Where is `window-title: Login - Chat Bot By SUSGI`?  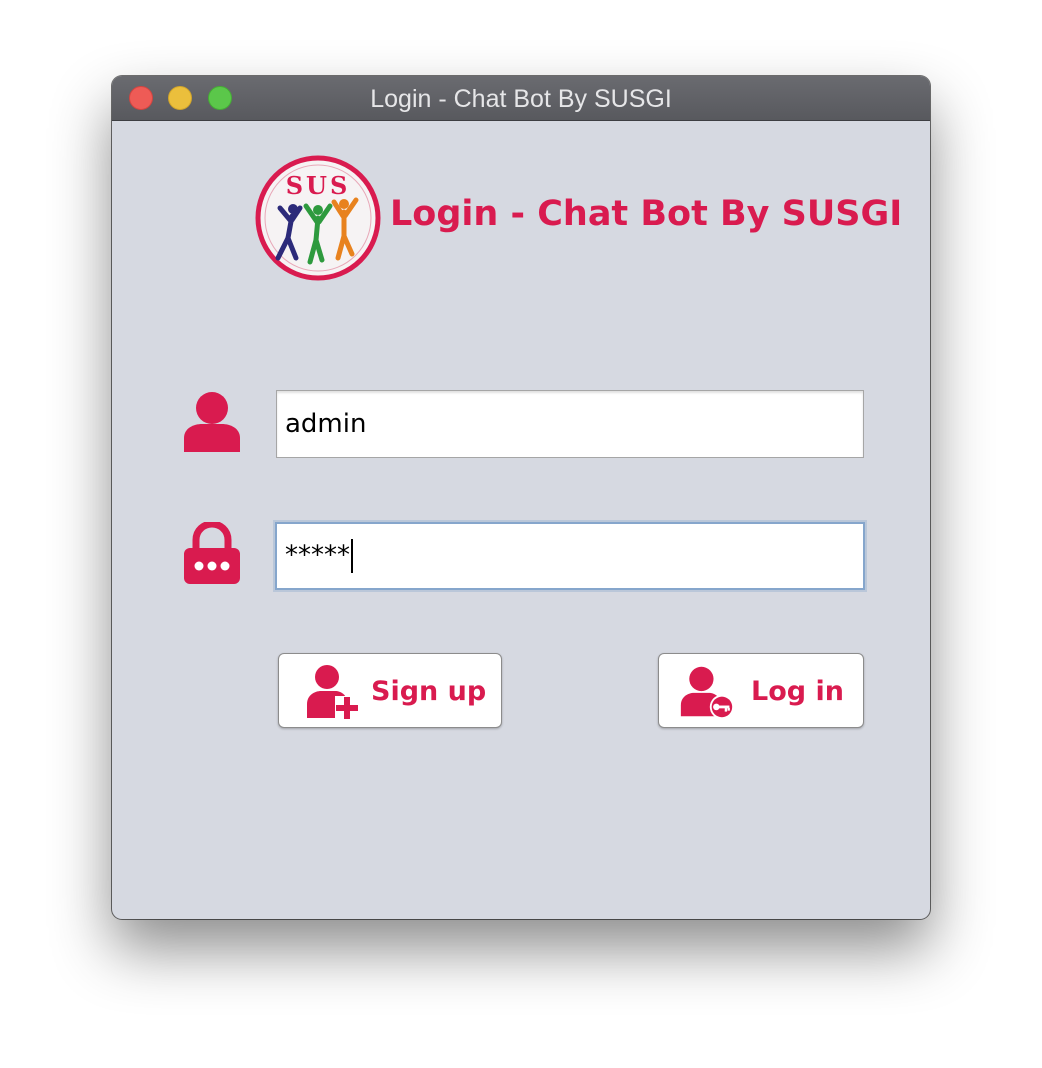
window-title: Login - Chat Bot By SUSGI is located at coordinates (521, 99).